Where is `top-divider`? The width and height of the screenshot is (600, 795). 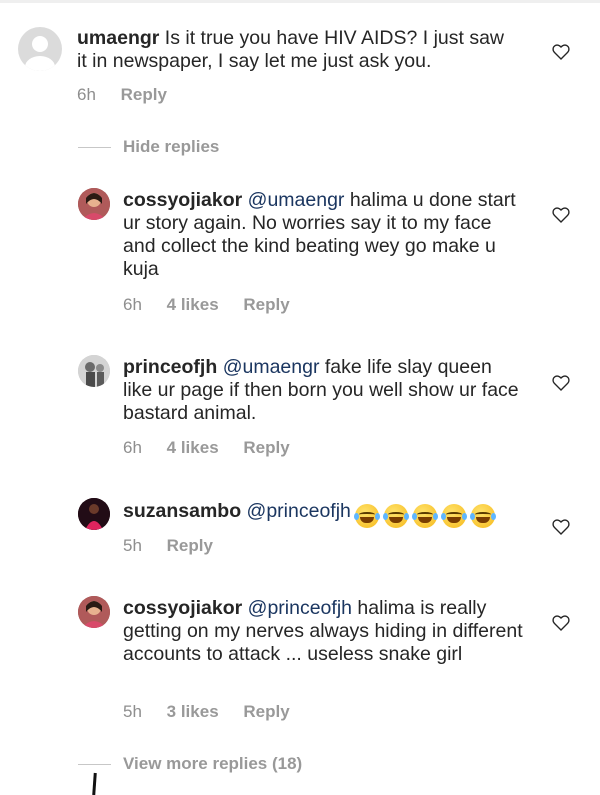
top-divider is located at coordinates (300, 1).